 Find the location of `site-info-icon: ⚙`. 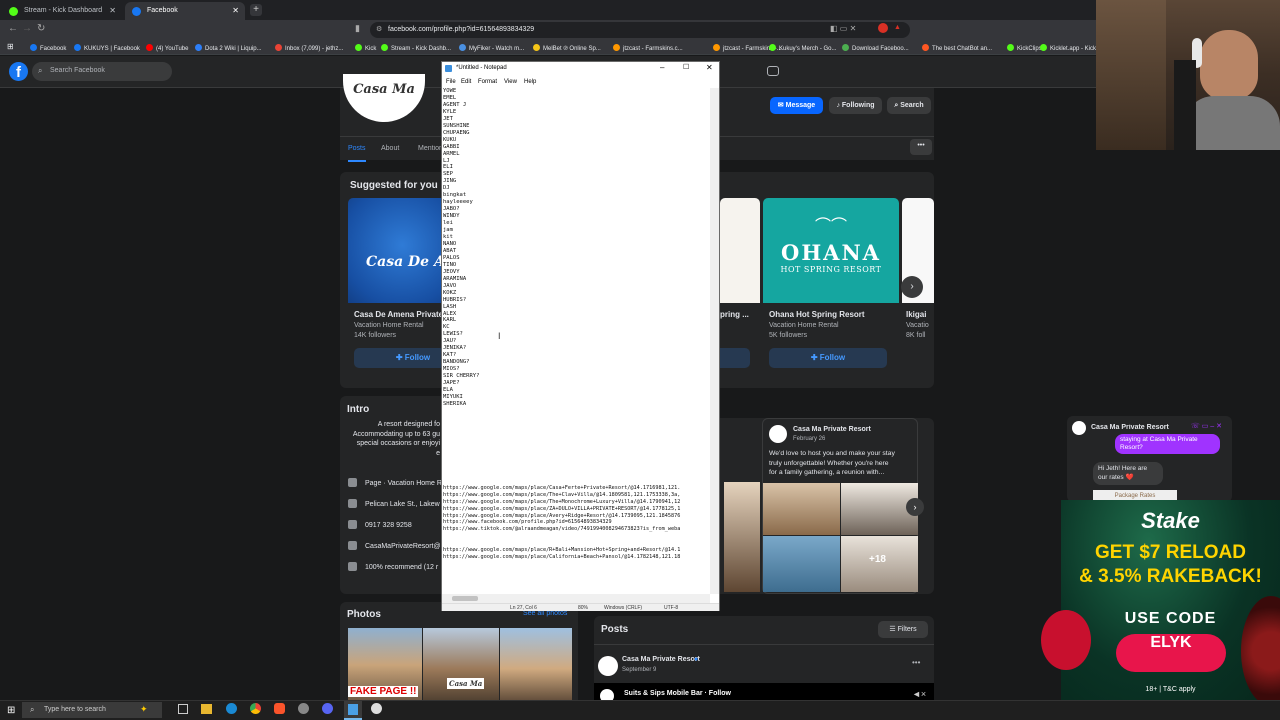

site-info-icon: ⚙ is located at coordinates (379, 29).